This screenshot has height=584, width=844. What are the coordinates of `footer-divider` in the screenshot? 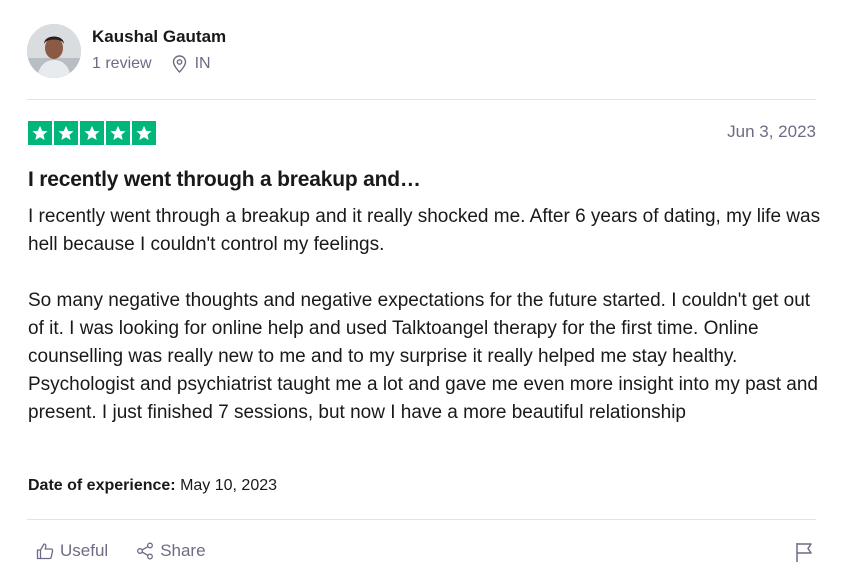 It's located at (421, 519).